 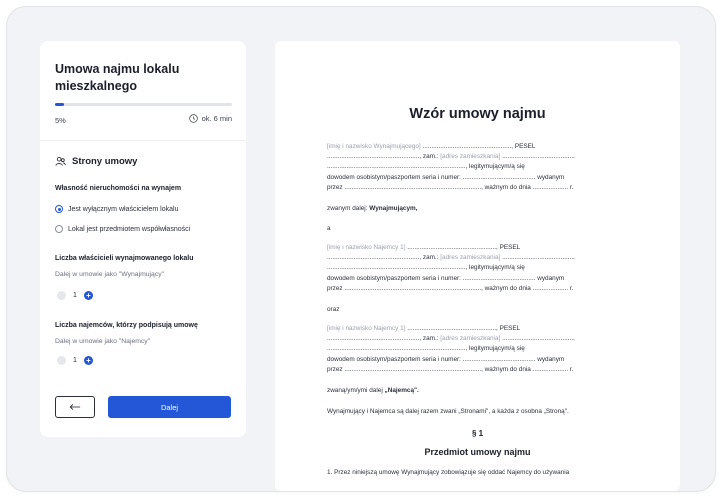 I want to click on progress-bar, so click(x=143, y=104).